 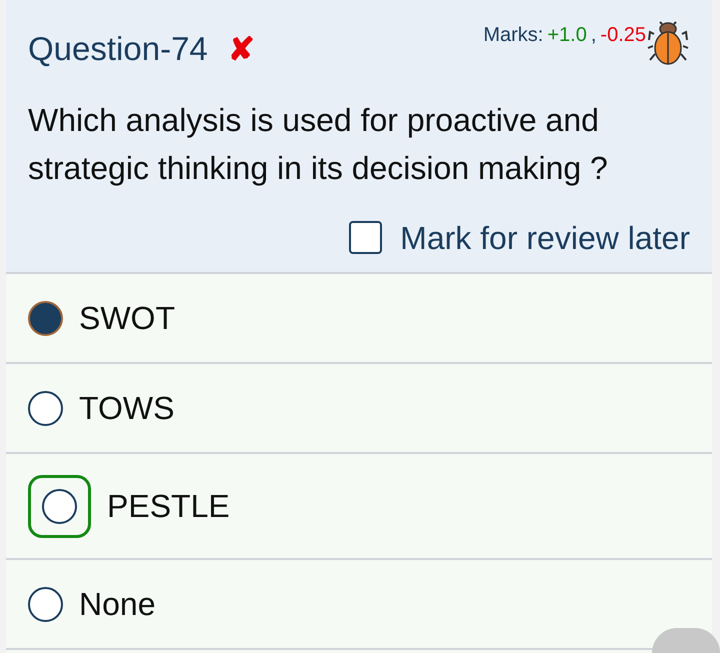 I want to click on question-title: Question-74, so click(x=118, y=49).